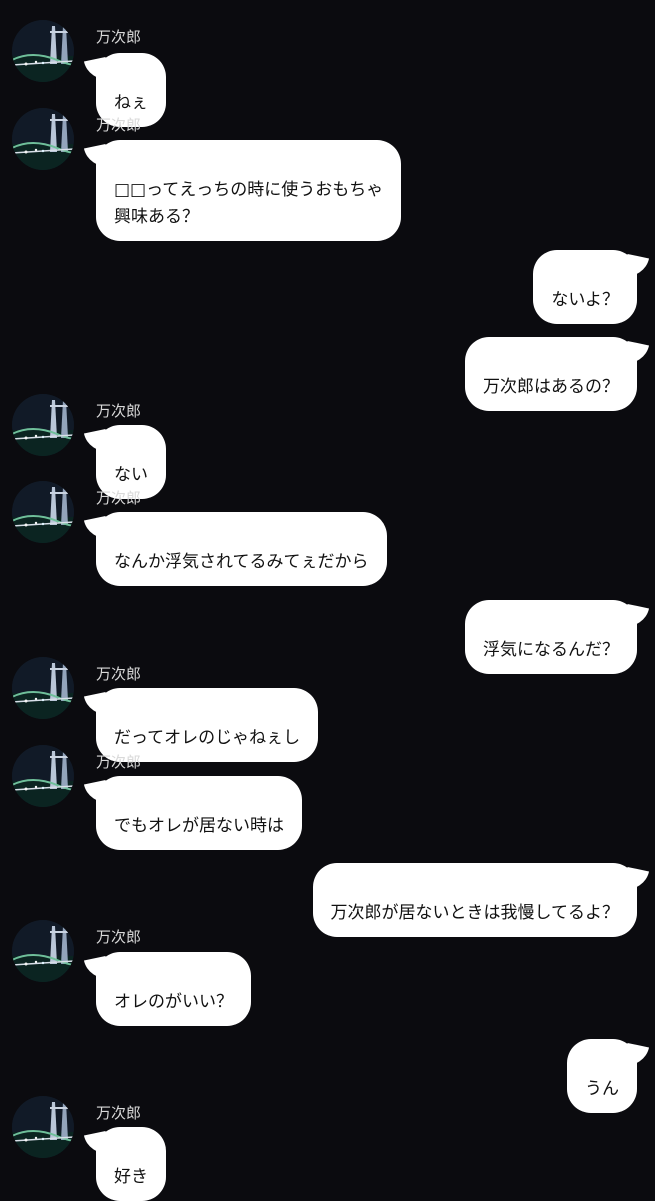 The height and width of the screenshot is (1201, 655). Describe the element at coordinates (474, 900) in the screenshot. I see `message-bubble-outgoing: 万次郎が居ないときは我慢してるよ？` at that location.